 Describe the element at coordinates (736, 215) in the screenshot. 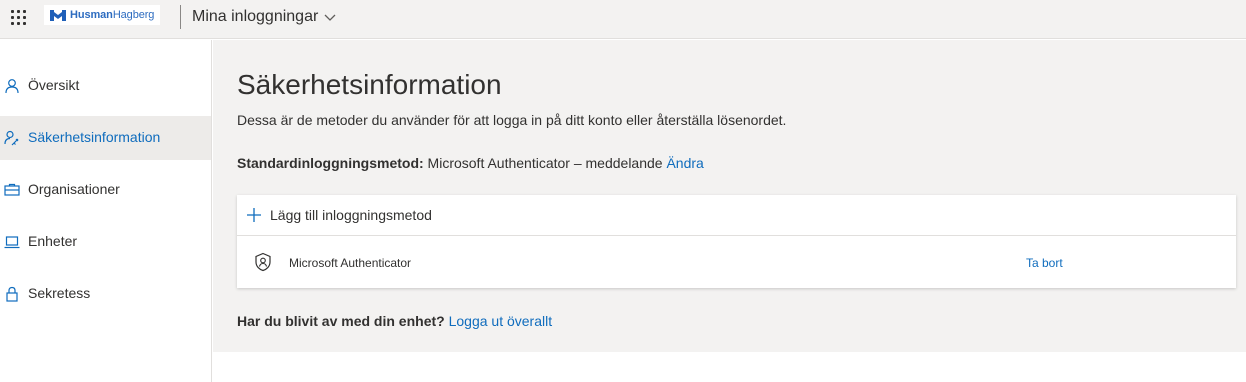

I see `add-signin-method-button: Lägg till inloggningsmetod` at that location.